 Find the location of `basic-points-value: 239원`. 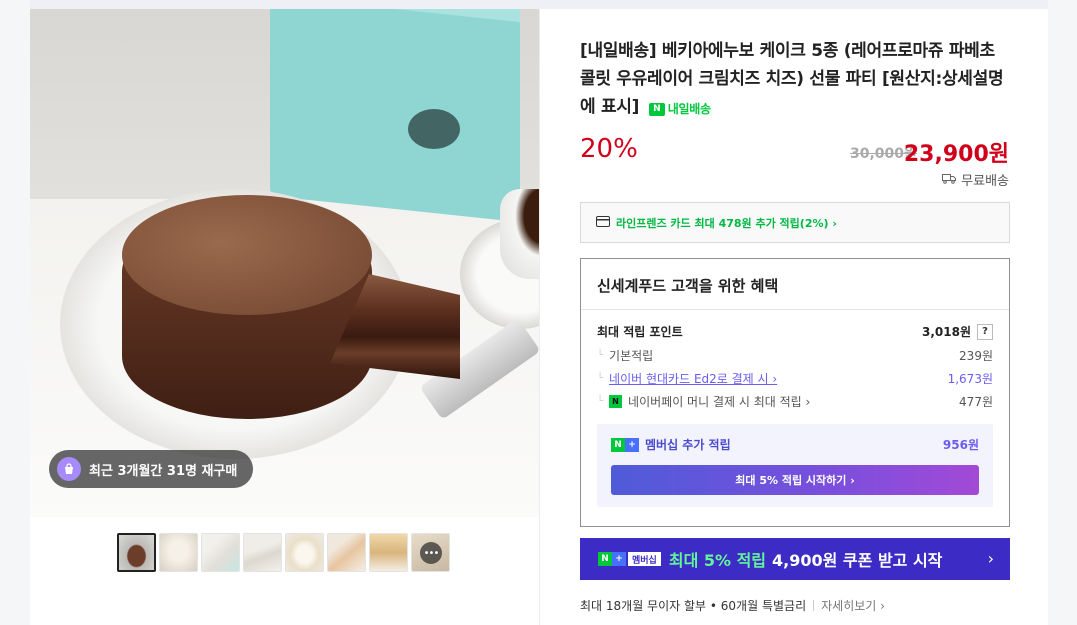

basic-points-value: 239원 is located at coordinates (976, 356).